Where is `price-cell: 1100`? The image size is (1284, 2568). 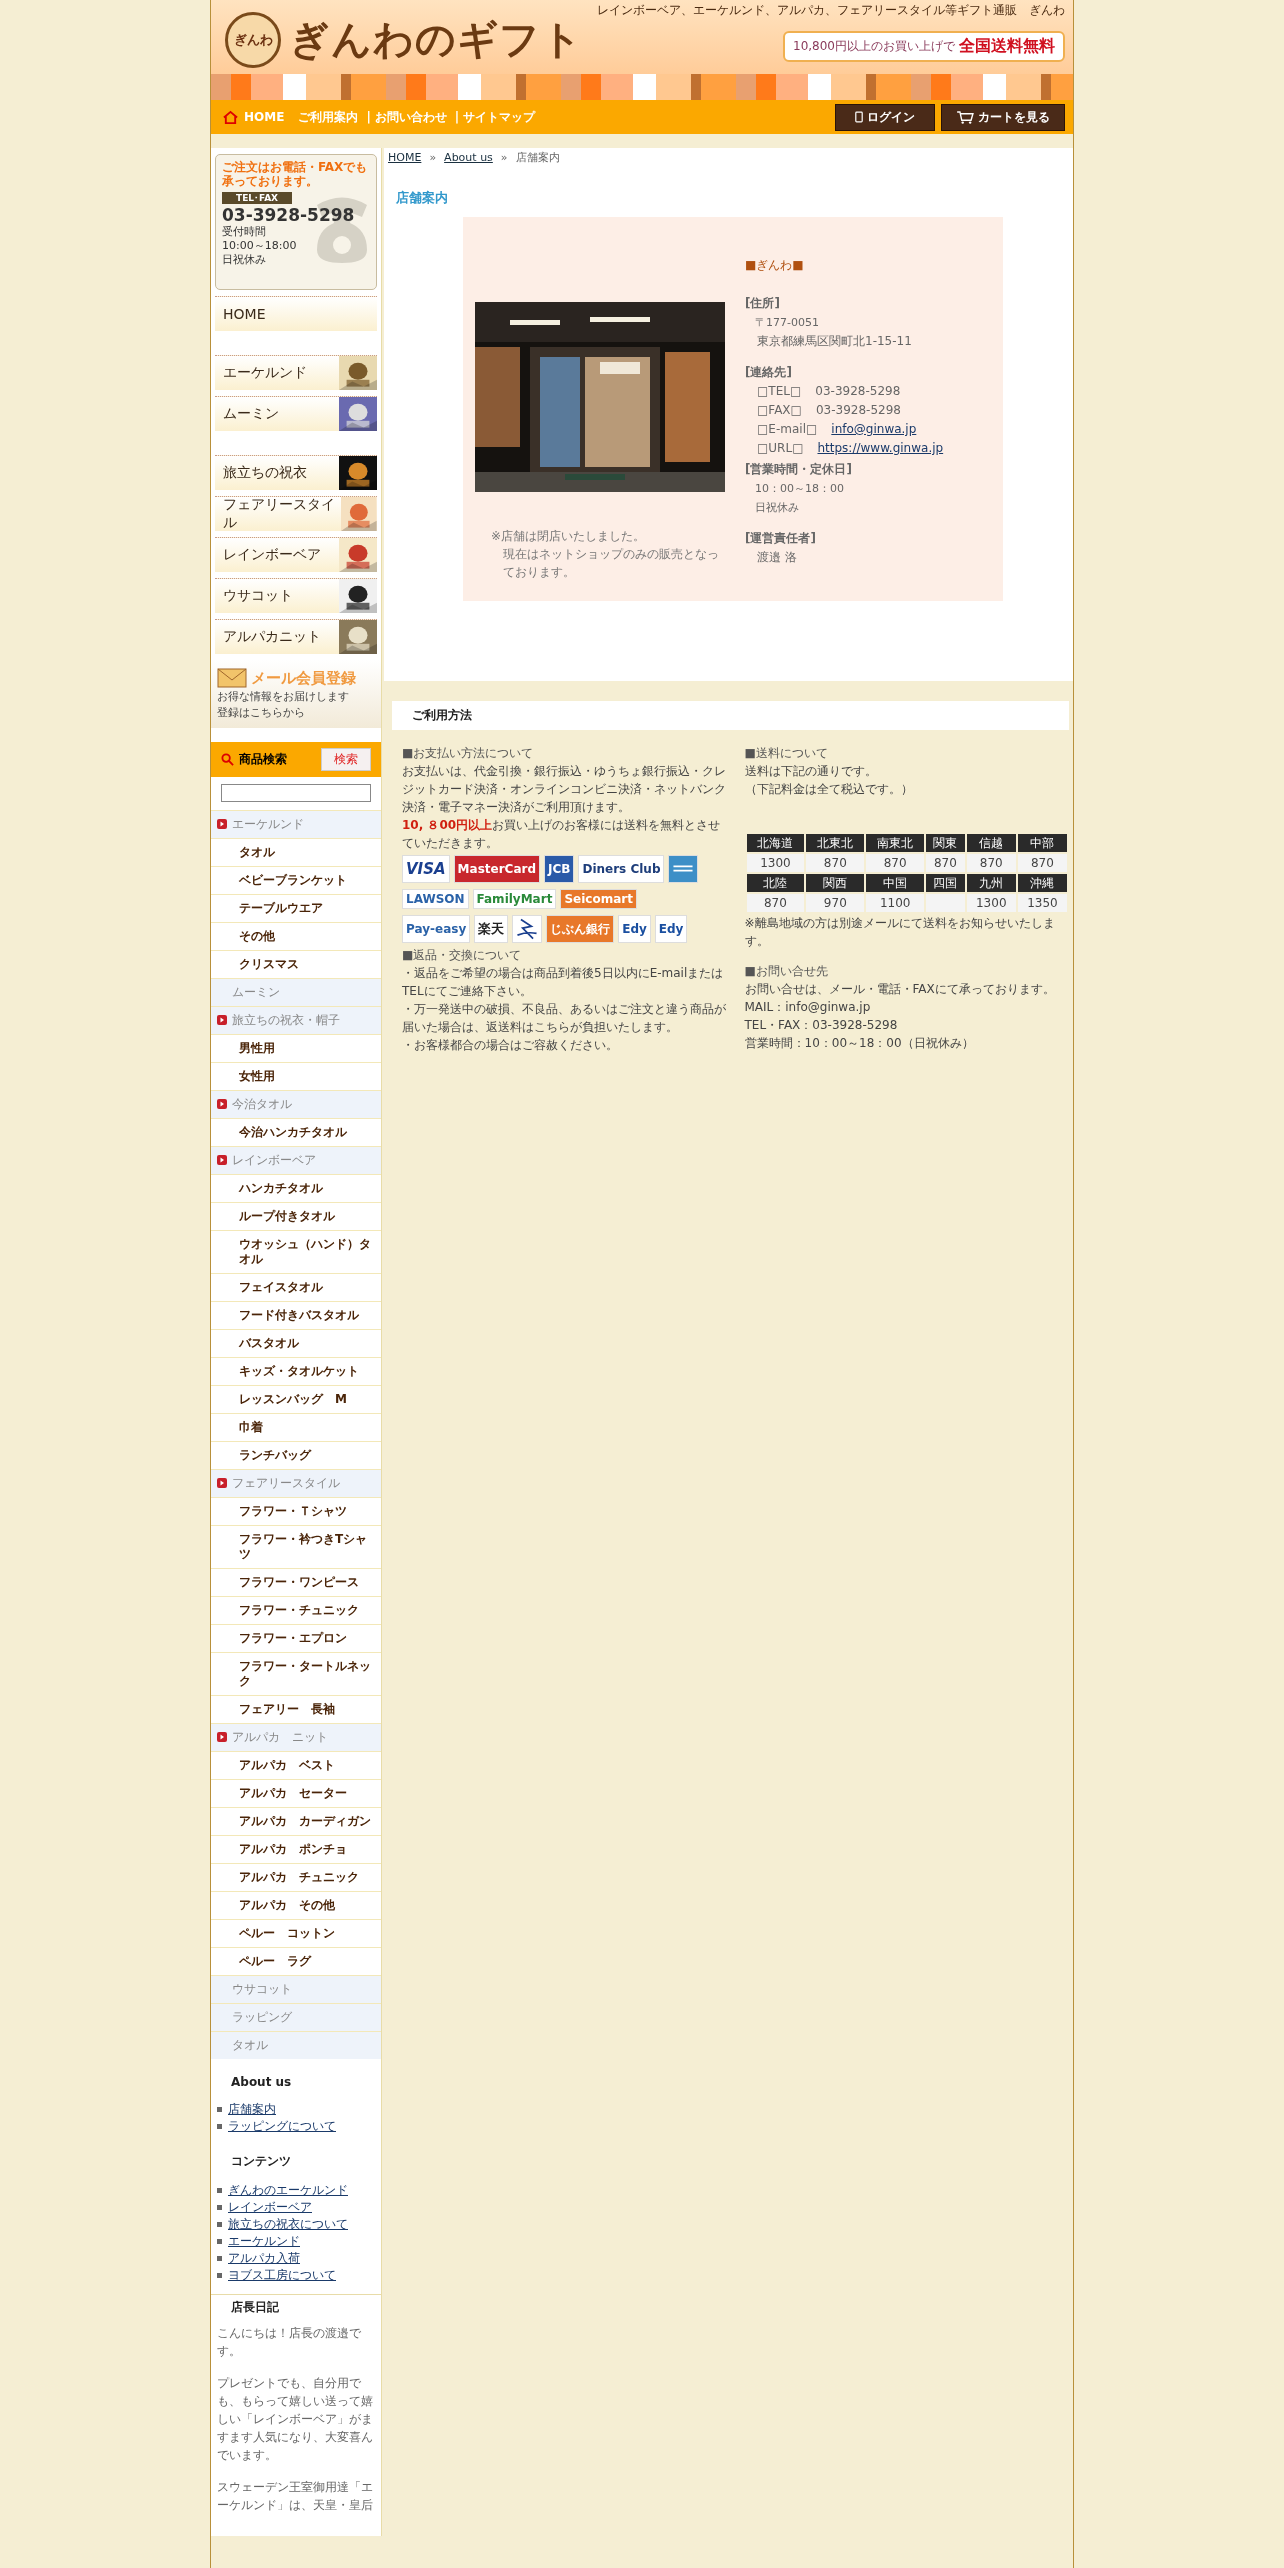 price-cell: 1100 is located at coordinates (895, 903).